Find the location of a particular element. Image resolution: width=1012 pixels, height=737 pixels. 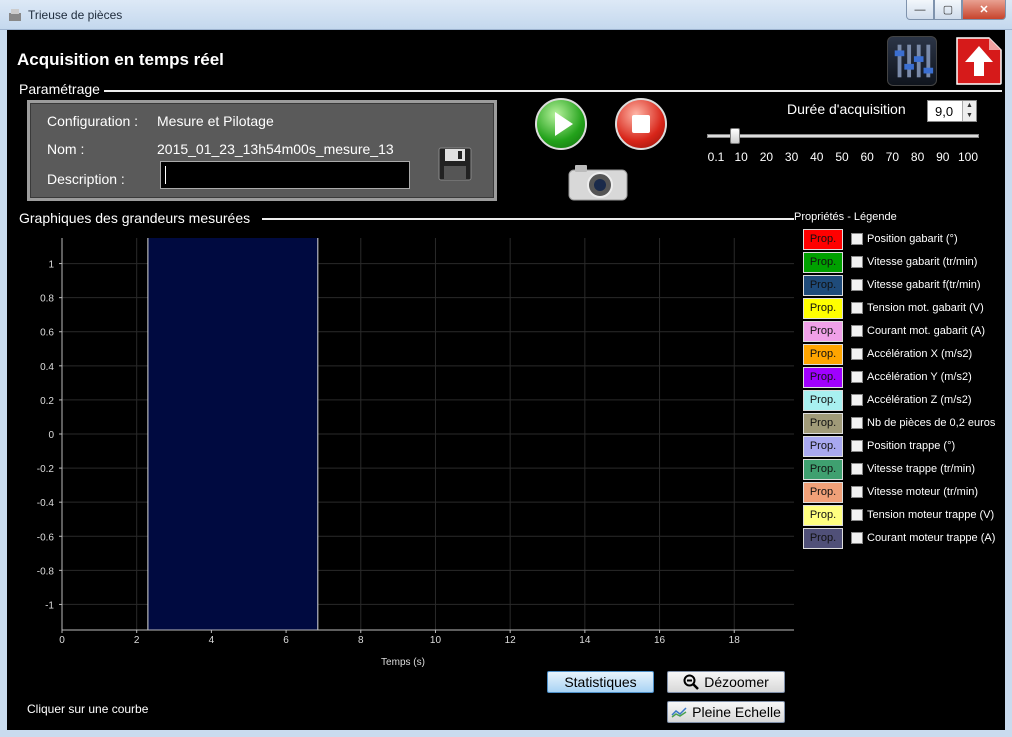

x-tick-label: 14 is located at coordinates (585, 640).